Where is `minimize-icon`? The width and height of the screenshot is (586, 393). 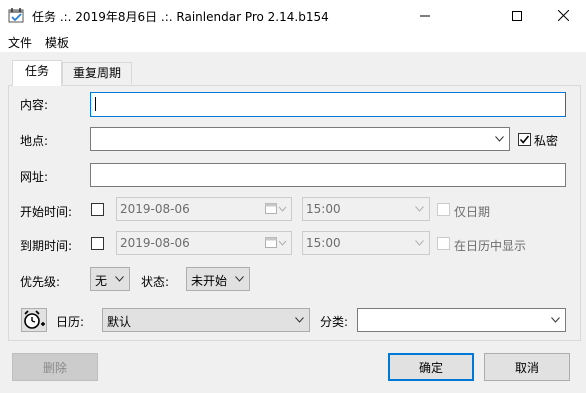
minimize-icon is located at coordinates (425, 15).